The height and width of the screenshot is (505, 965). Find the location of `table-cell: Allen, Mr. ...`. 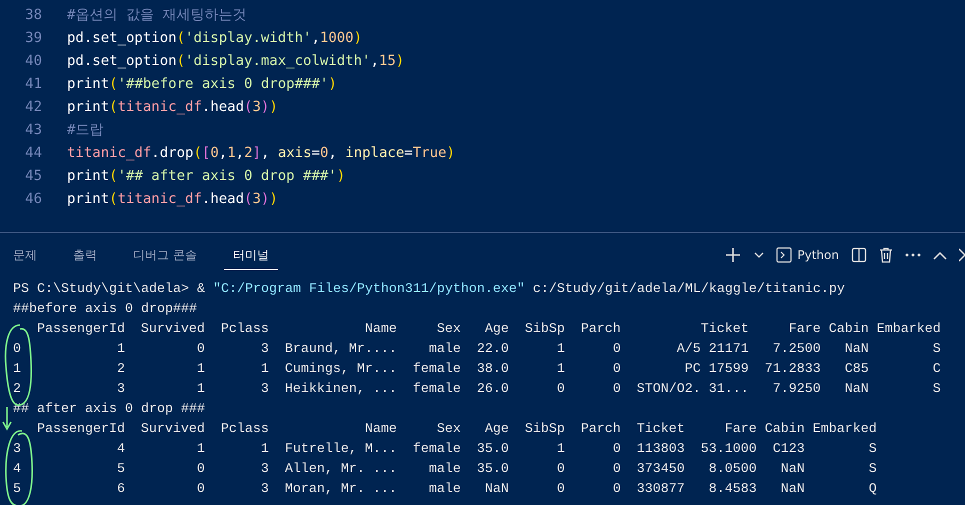

table-cell: Allen, Mr. ... is located at coordinates (340, 469).